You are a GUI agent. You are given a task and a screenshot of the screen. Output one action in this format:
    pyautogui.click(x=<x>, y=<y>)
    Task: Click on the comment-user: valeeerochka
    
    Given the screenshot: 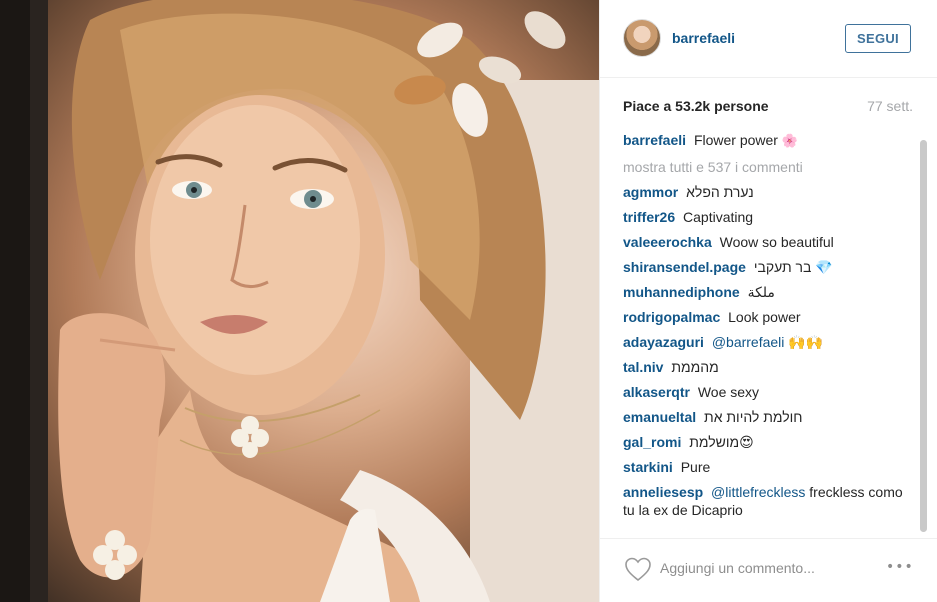 What is the action you would take?
    pyautogui.click(x=667, y=242)
    